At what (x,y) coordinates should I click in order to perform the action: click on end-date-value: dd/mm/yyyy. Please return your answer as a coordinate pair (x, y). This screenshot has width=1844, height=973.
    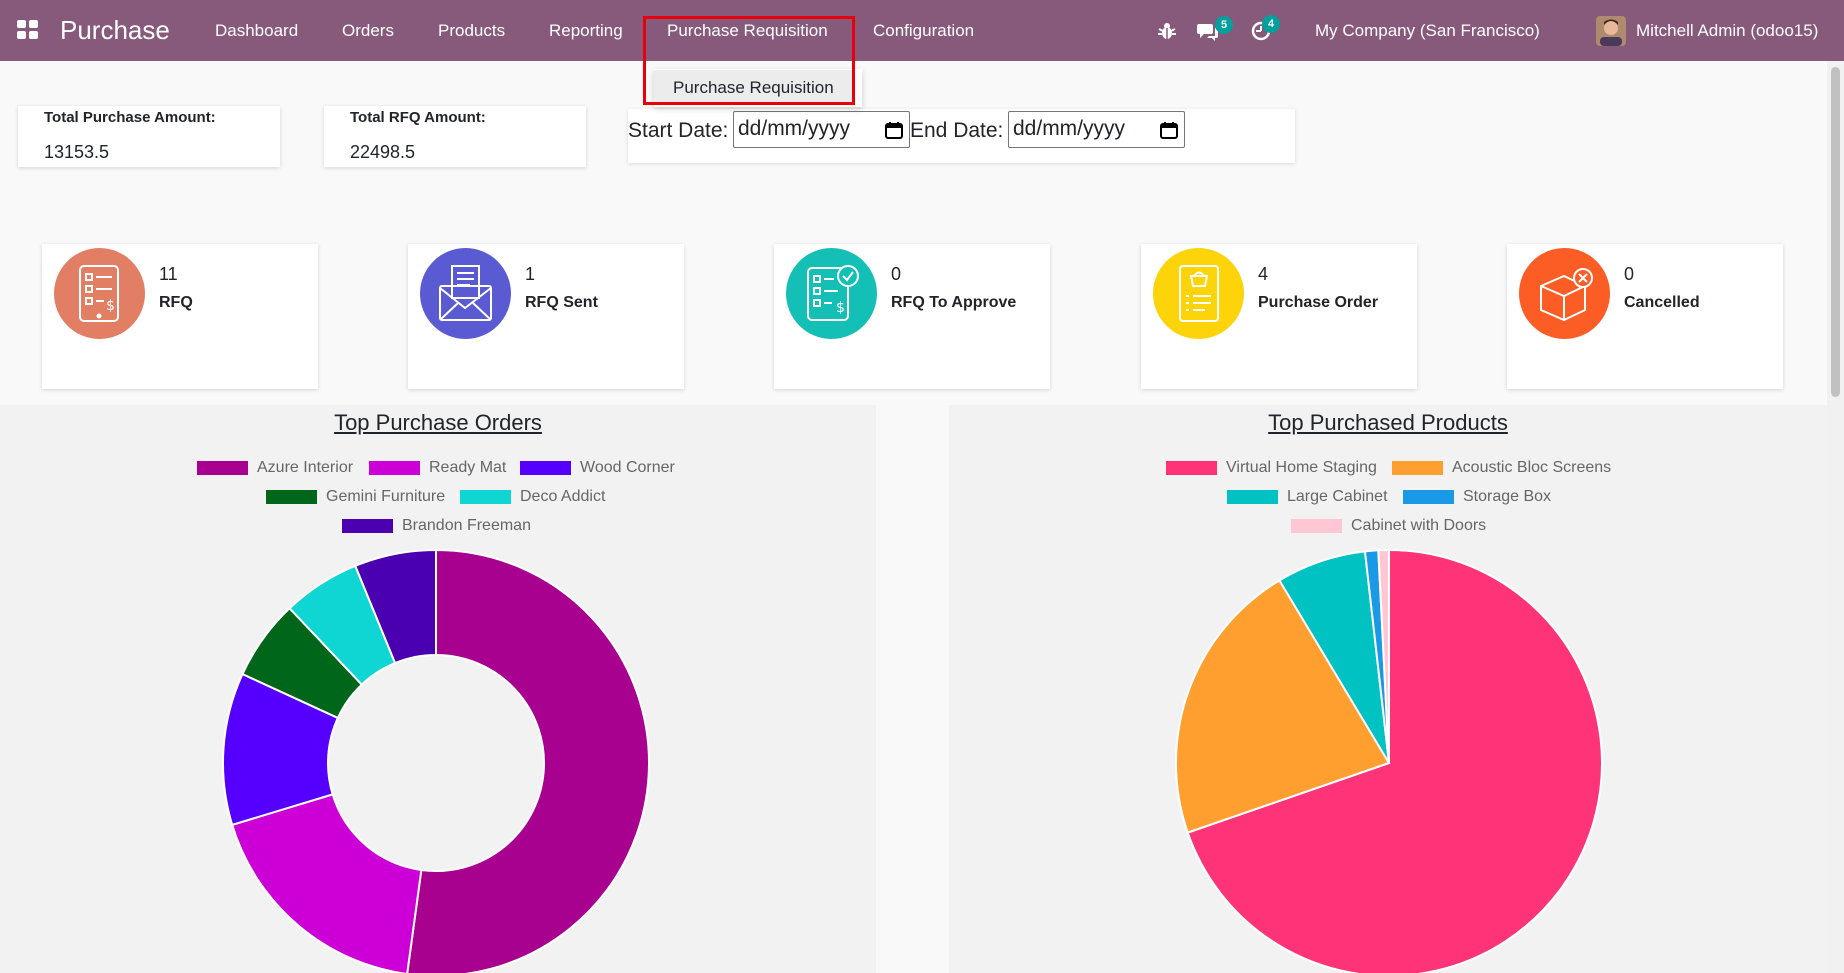
    Looking at the image, I should click on (1069, 128).